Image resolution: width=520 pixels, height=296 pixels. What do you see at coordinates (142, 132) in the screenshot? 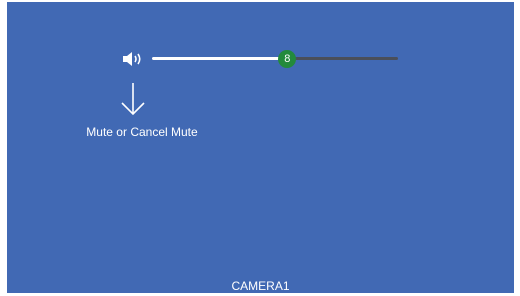
I see `mute-hint-label: Mute or Cancel Mute` at bounding box center [142, 132].